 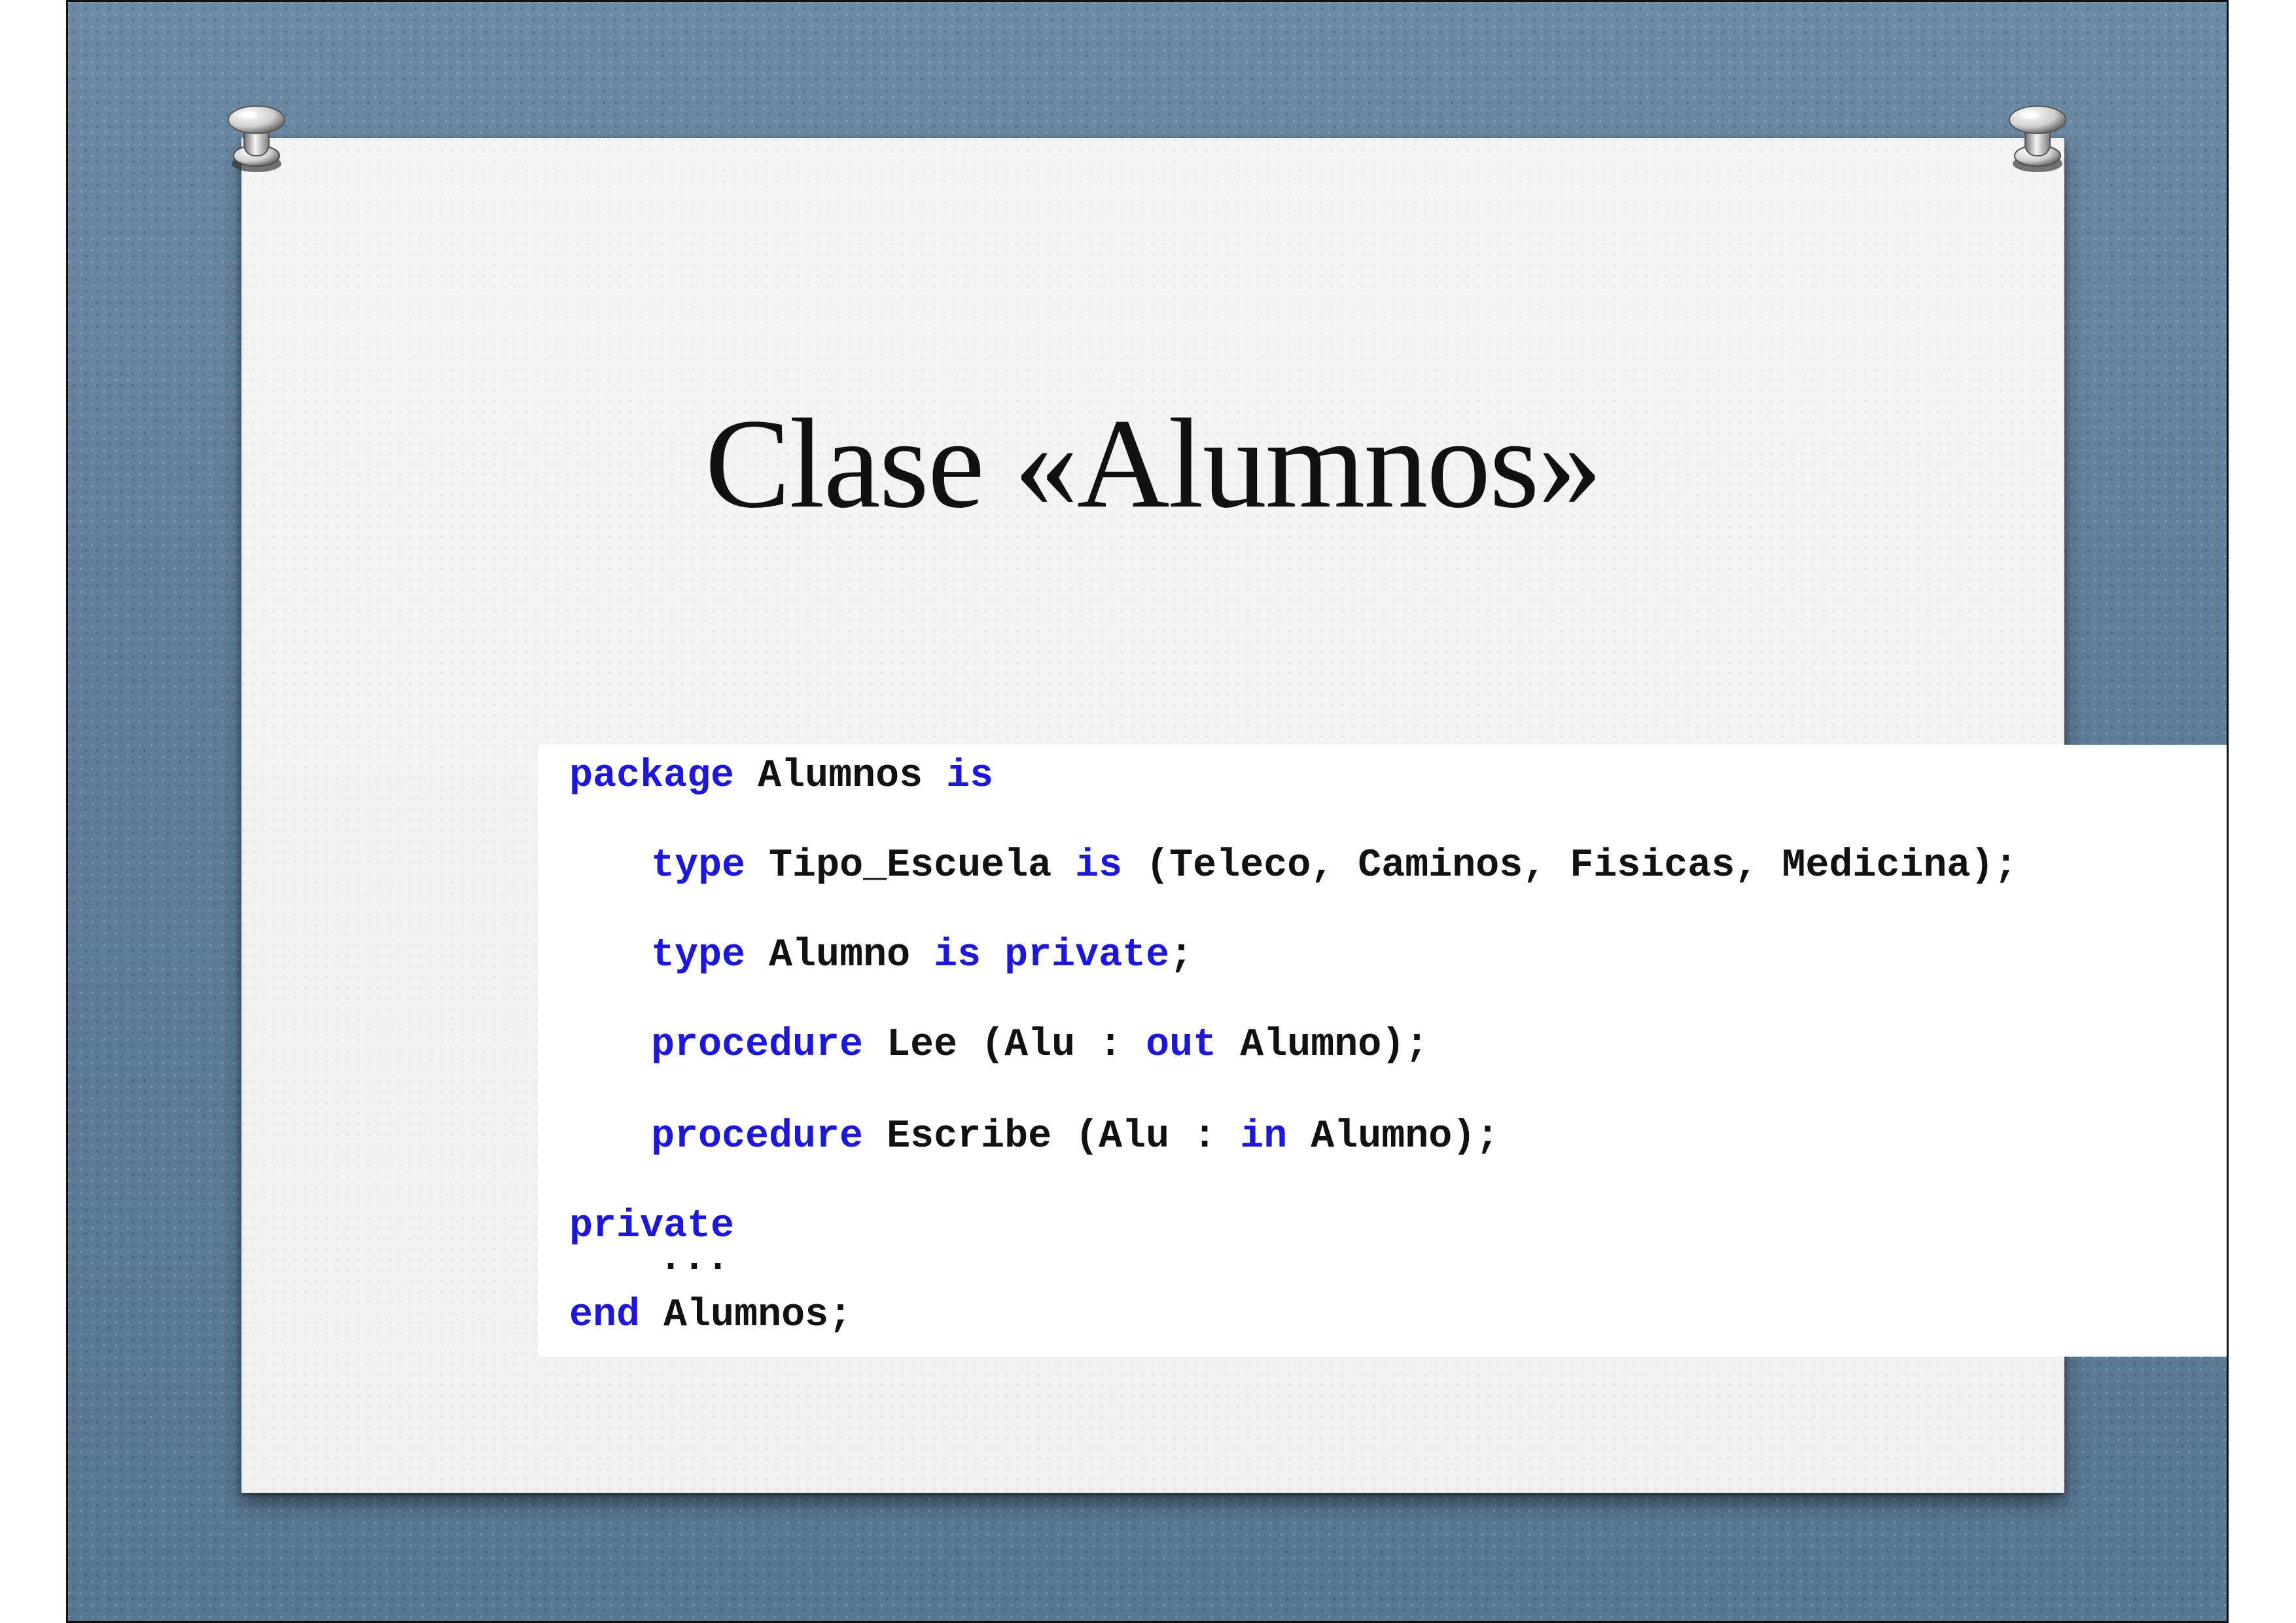 I want to click on identifier-tipo-escuela: Tipo_Escuela, so click(x=910, y=866).